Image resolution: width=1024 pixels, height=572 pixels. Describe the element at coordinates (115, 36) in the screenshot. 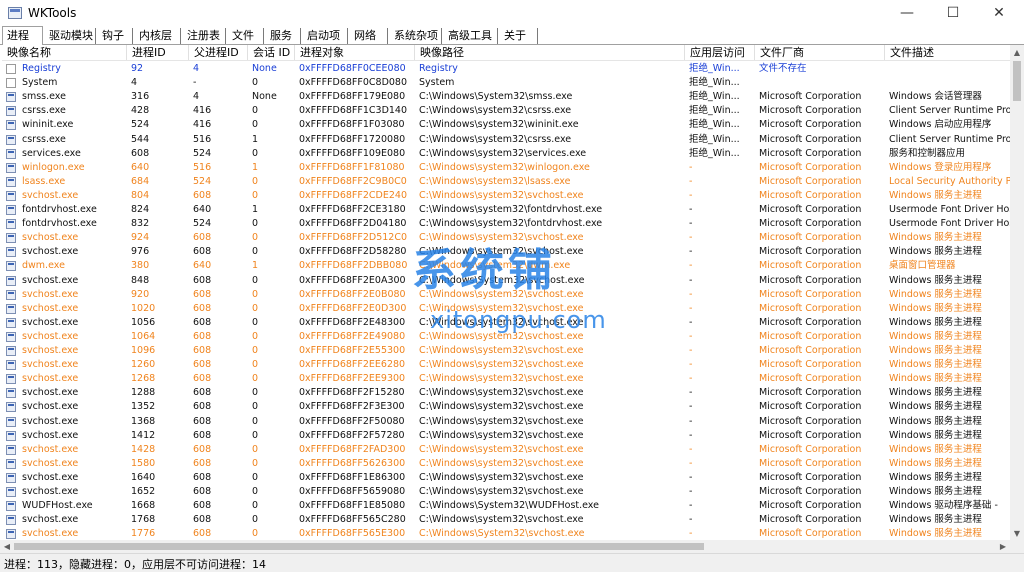

I see `tab-2: 钩子` at that location.